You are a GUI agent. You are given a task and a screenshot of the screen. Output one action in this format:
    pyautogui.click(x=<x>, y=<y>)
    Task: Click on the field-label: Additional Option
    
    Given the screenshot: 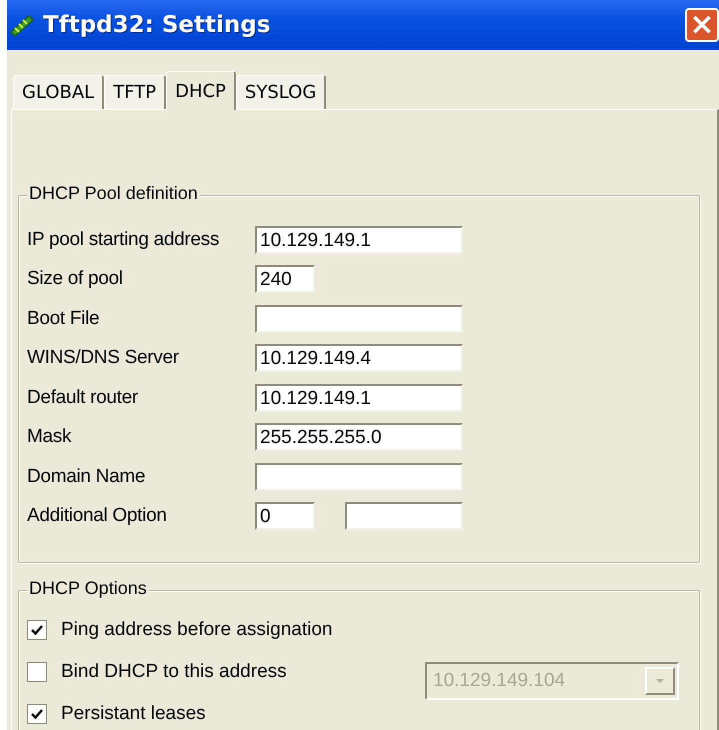 What is the action you would take?
    pyautogui.click(x=97, y=516)
    